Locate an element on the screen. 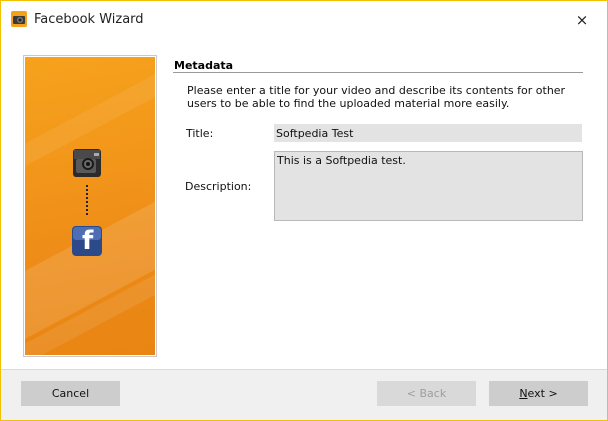 The width and height of the screenshot is (608, 421). description-textarea: This is a Softpedia test. is located at coordinates (428, 186).